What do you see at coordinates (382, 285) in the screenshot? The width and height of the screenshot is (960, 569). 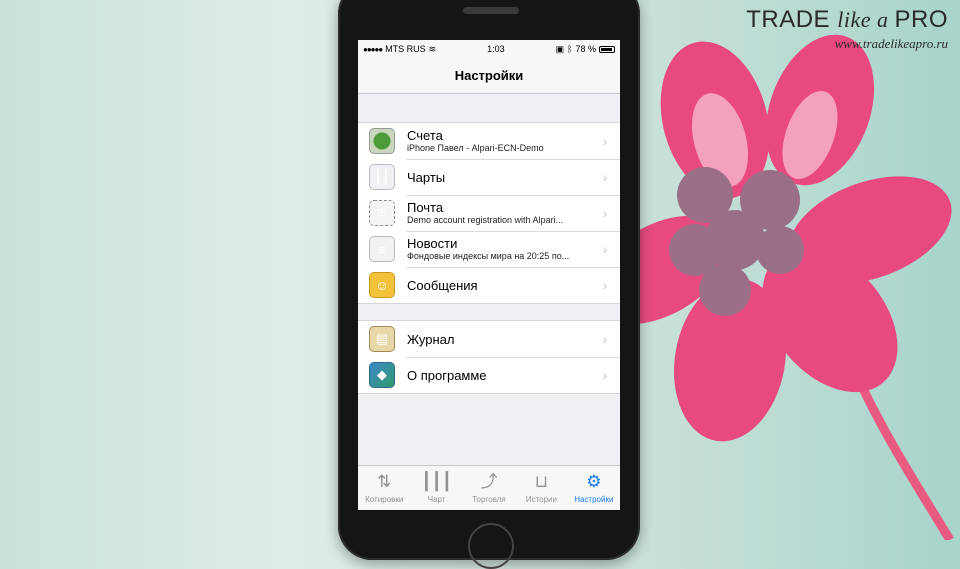 I see `messages-icon: ☺` at bounding box center [382, 285].